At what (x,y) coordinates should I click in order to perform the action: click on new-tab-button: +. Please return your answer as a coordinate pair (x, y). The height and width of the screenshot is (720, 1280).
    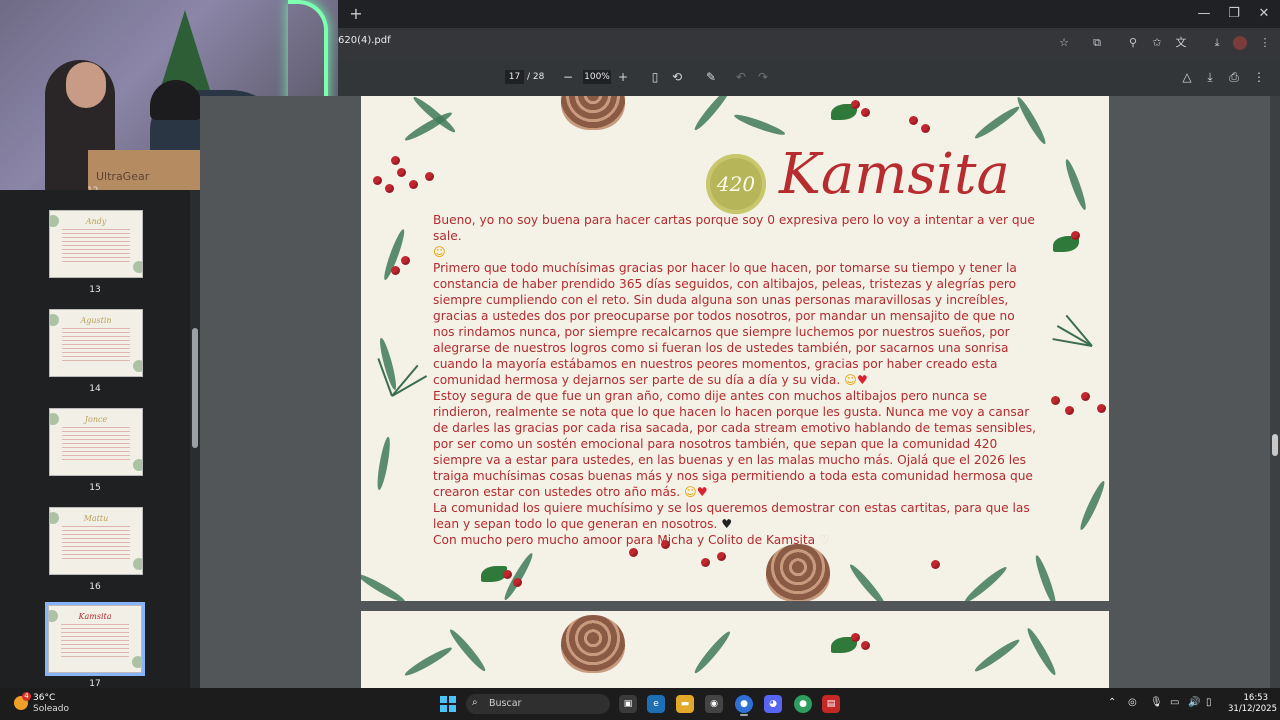
    Looking at the image, I should click on (356, 14).